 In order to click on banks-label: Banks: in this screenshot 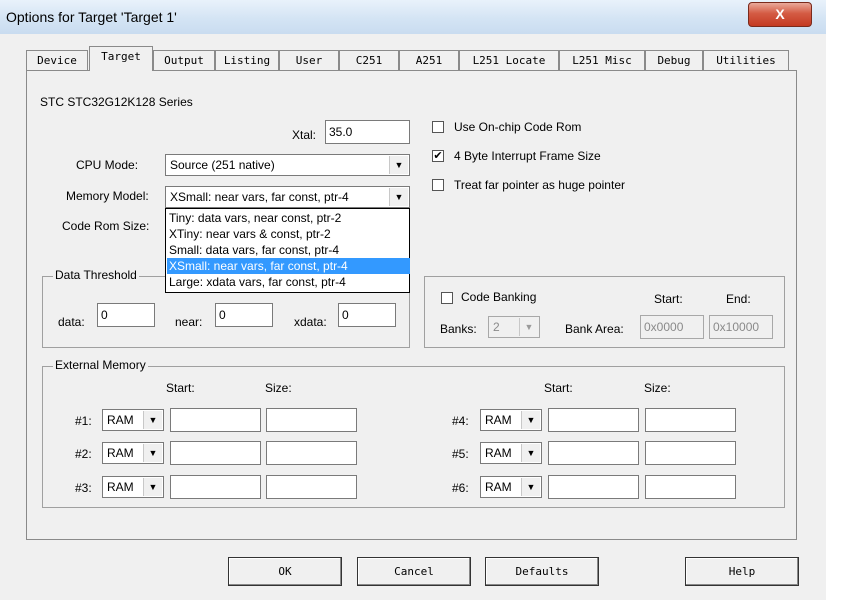, I will do `click(458, 329)`.